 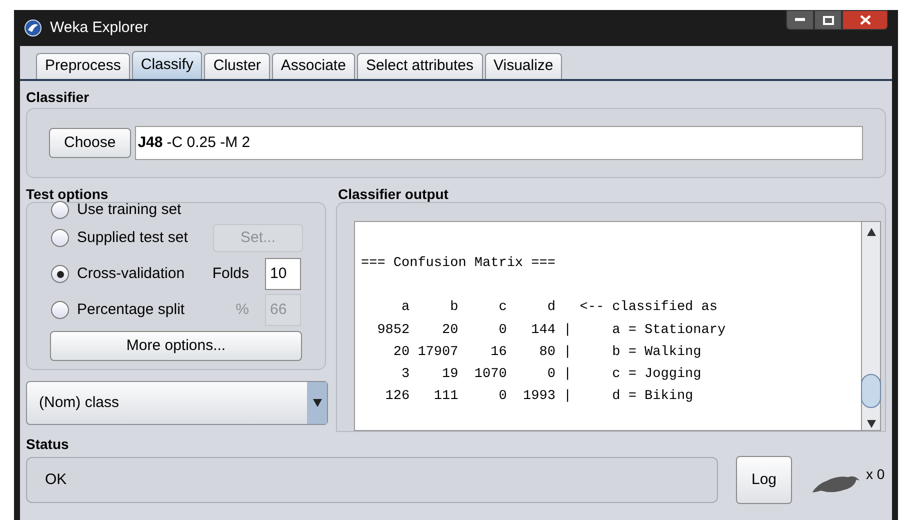 I want to click on radio-label: Percentage split, so click(x=131, y=310).